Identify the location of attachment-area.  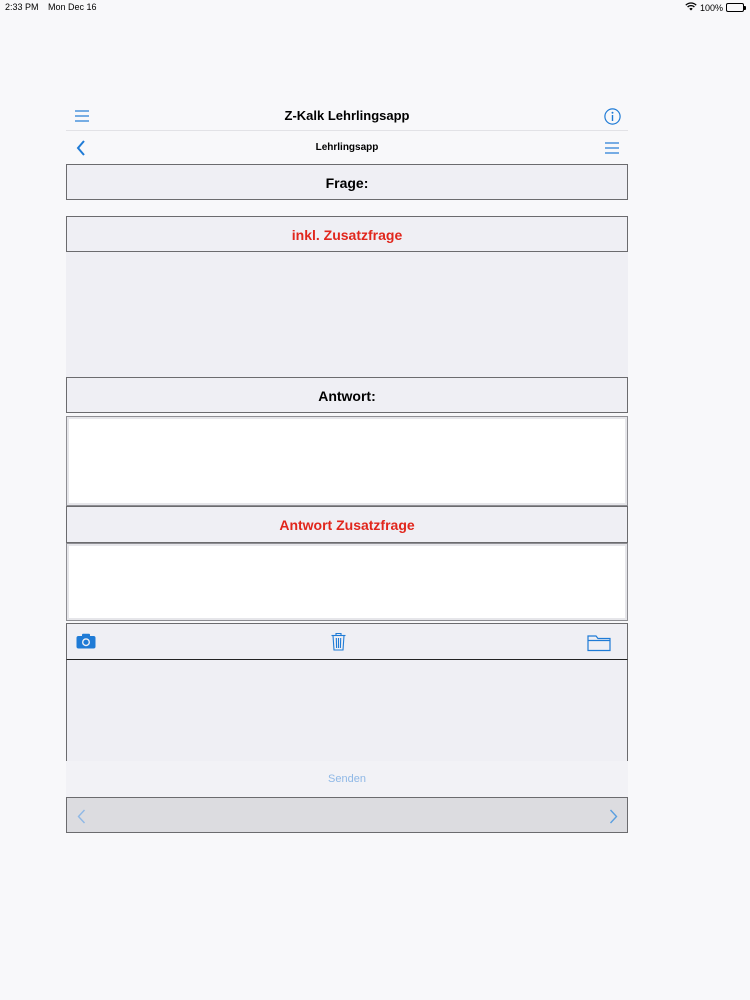
(347, 710).